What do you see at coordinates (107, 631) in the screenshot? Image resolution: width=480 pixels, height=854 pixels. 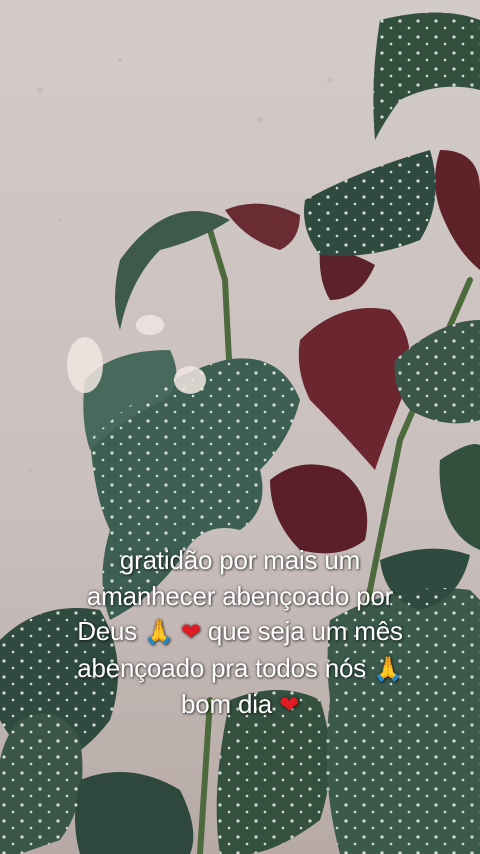 I see `caption-line-3-start: Deus` at bounding box center [107, 631].